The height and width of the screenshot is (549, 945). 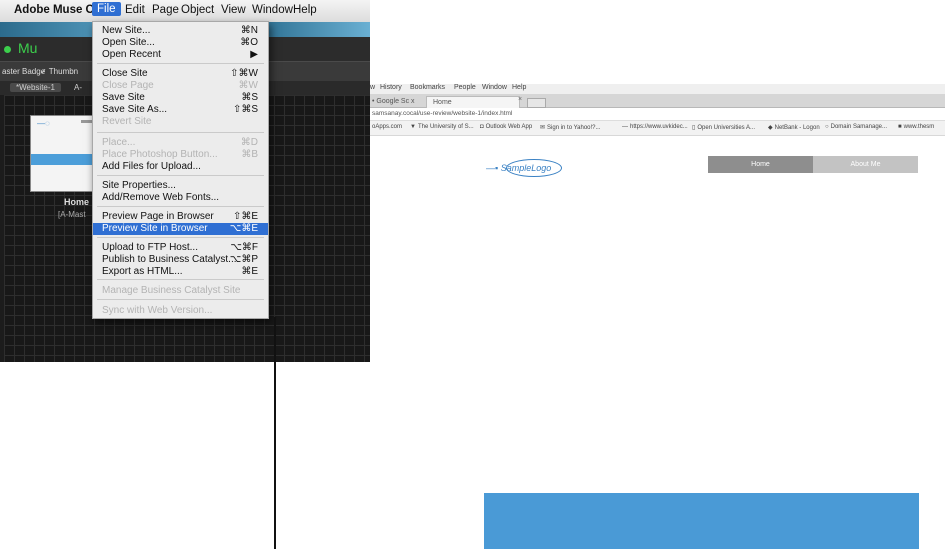 I want to click on menu-item-shortcut: ⌘E, so click(x=249, y=271).